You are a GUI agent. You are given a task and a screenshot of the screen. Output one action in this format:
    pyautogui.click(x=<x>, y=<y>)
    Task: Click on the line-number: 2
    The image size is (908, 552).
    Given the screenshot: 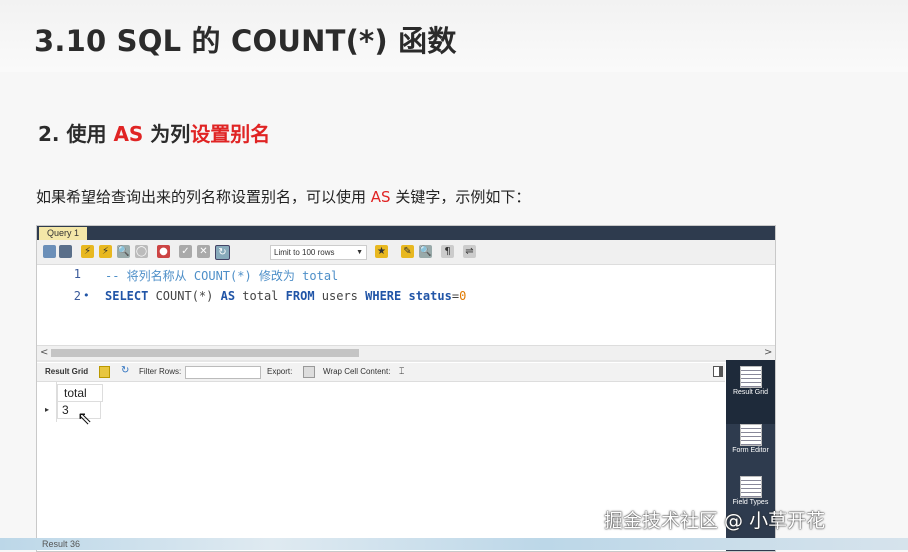 What is the action you would take?
    pyautogui.click(x=77, y=296)
    